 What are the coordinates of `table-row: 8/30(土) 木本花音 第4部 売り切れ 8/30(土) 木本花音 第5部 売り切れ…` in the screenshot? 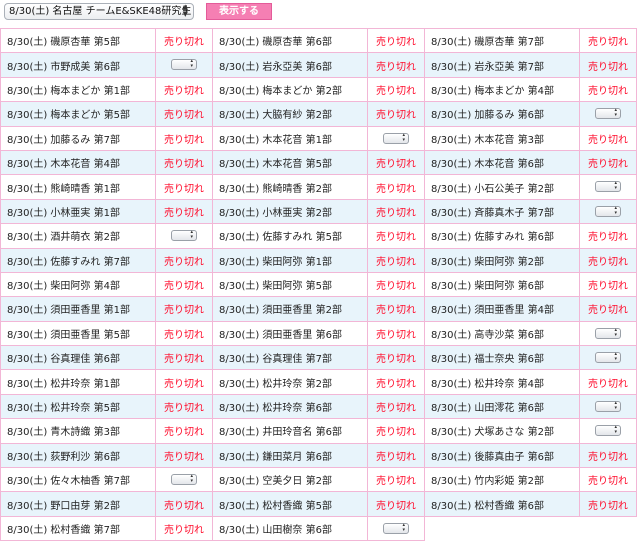 It's located at (318, 162).